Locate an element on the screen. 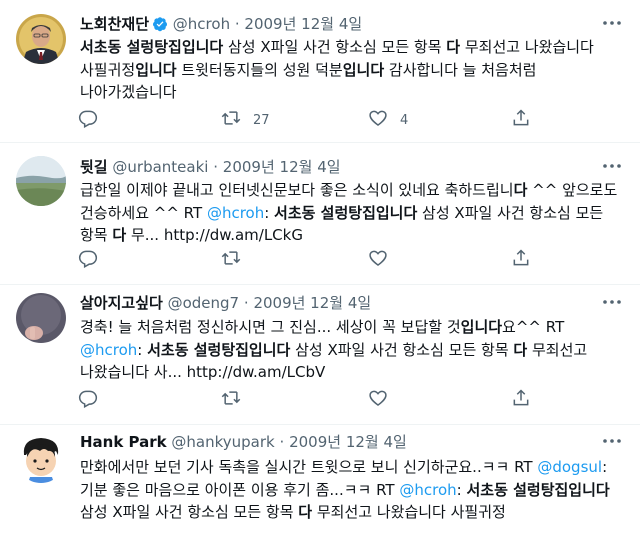  user-handle: @urbanteaki is located at coordinates (160, 167).